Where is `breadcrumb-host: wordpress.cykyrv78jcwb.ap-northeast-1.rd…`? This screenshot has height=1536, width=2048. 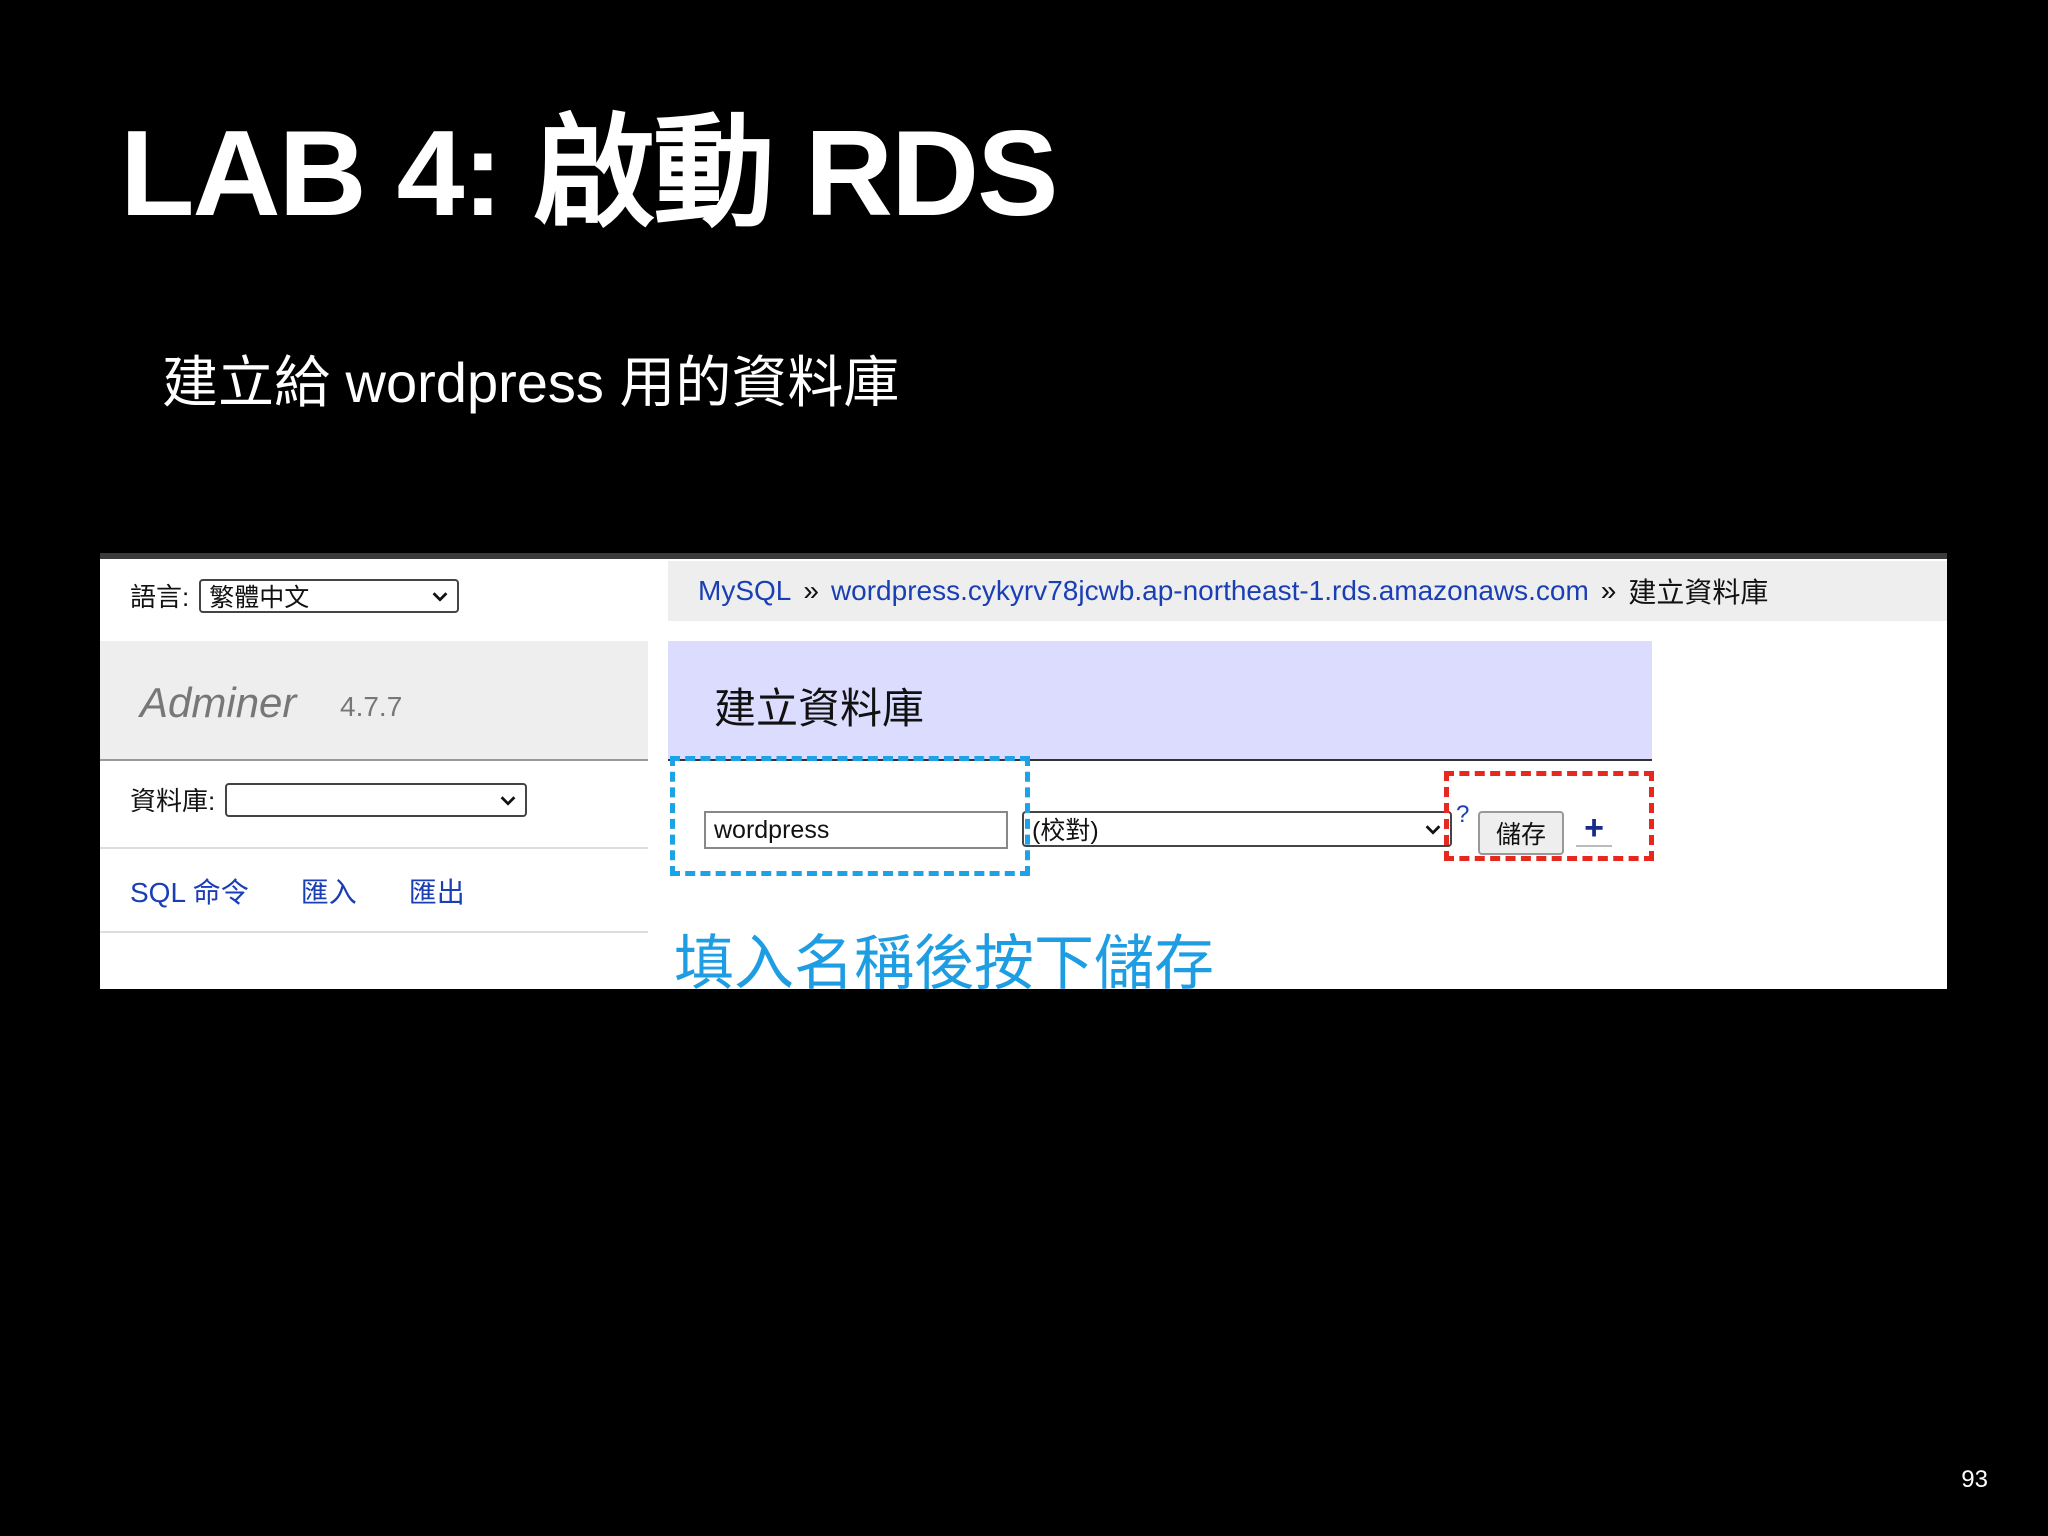
breadcrumb-host: wordpress.cykyrv78jcwb.ap-northeast-1.rd… is located at coordinates (1210, 591).